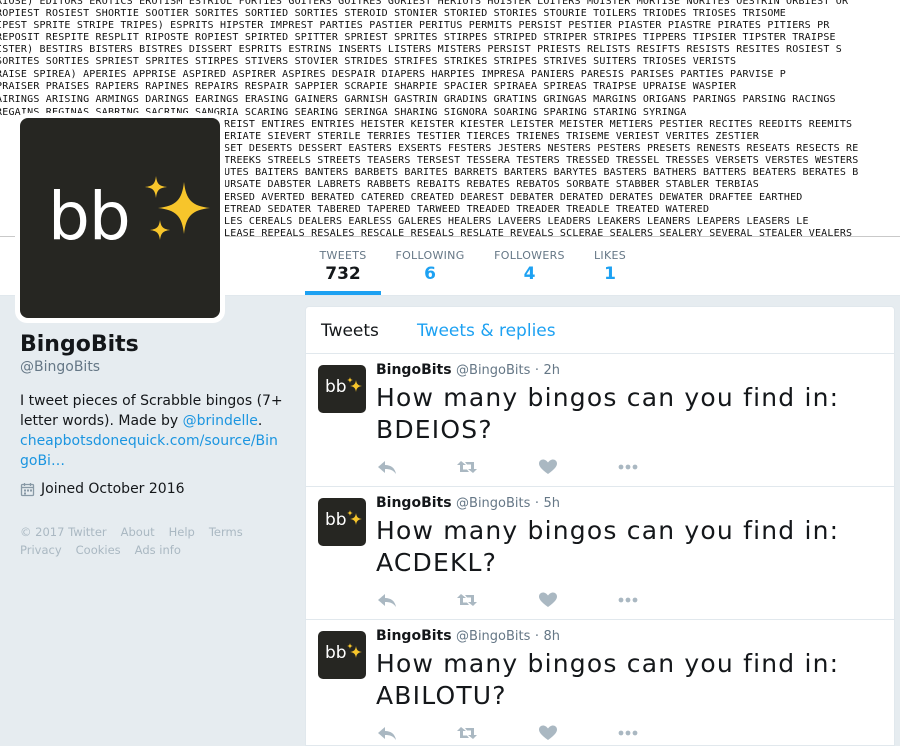 This screenshot has width=900, height=746. What do you see at coordinates (610, 266) in the screenshot?
I see `stat-likes: LIKES 1` at bounding box center [610, 266].